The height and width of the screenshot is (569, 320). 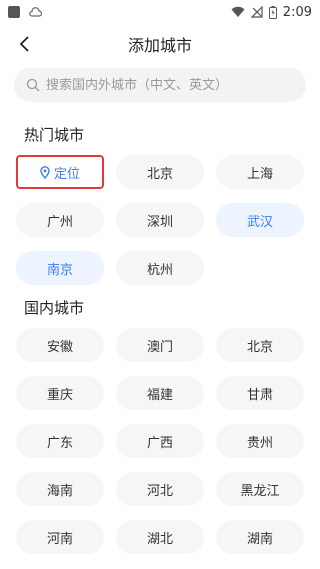 What do you see at coordinates (45, 172) in the screenshot?
I see `location-pin-icon` at bounding box center [45, 172].